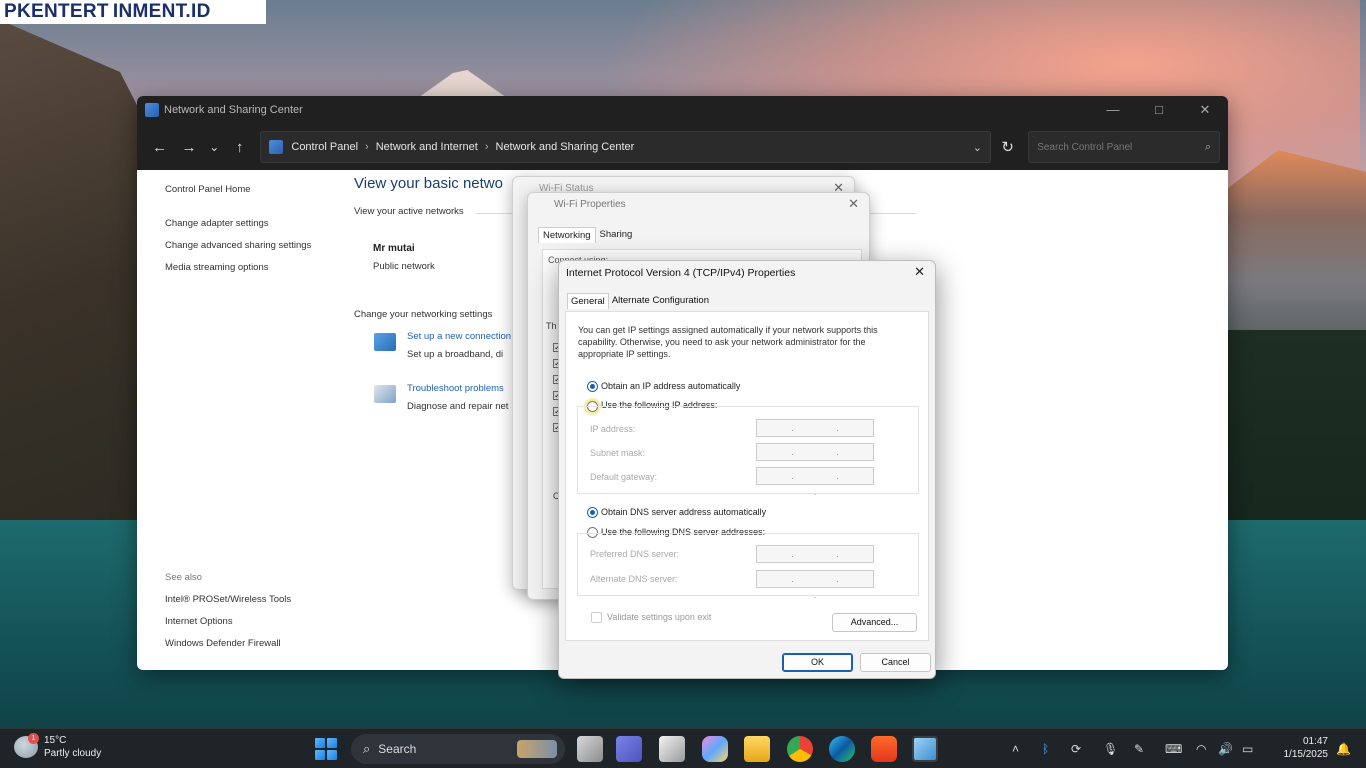 The width and height of the screenshot is (1366, 768). What do you see at coordinates (228, 599) in the screenshot?
I see `intel-proset-link: Intel® PROSet/Wireless Tools` at bounding box center [228, 599].